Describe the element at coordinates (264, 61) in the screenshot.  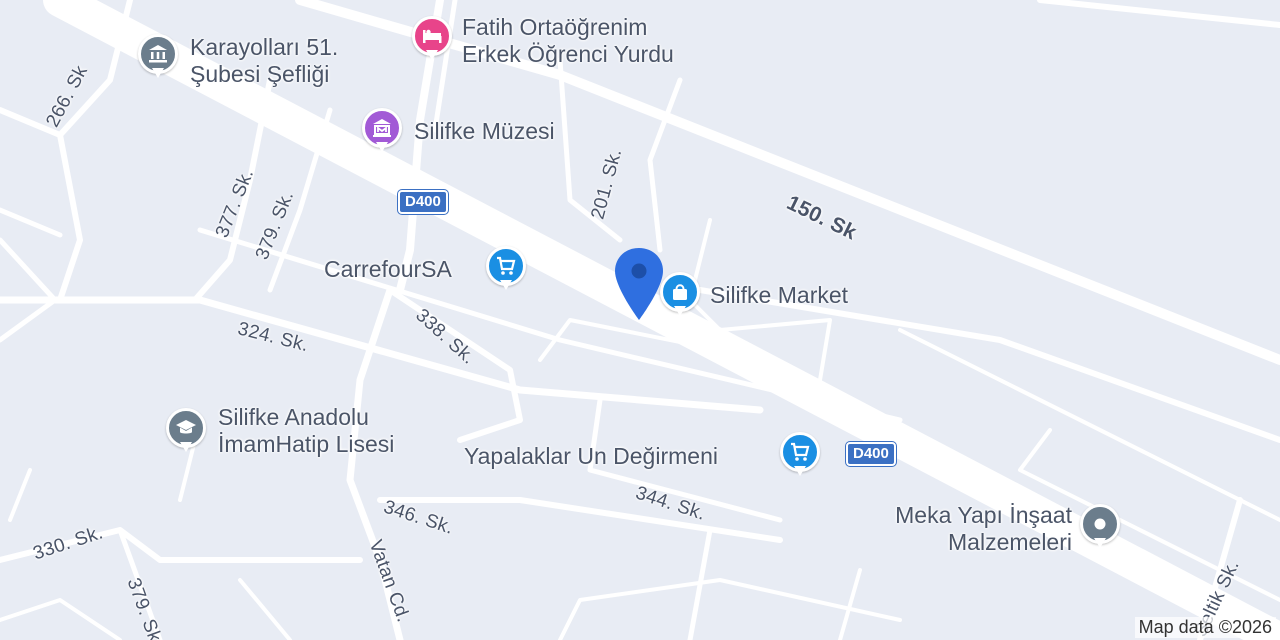
I see `poi-label: Karayolları 51. Şubesi Şefliği` at that location.